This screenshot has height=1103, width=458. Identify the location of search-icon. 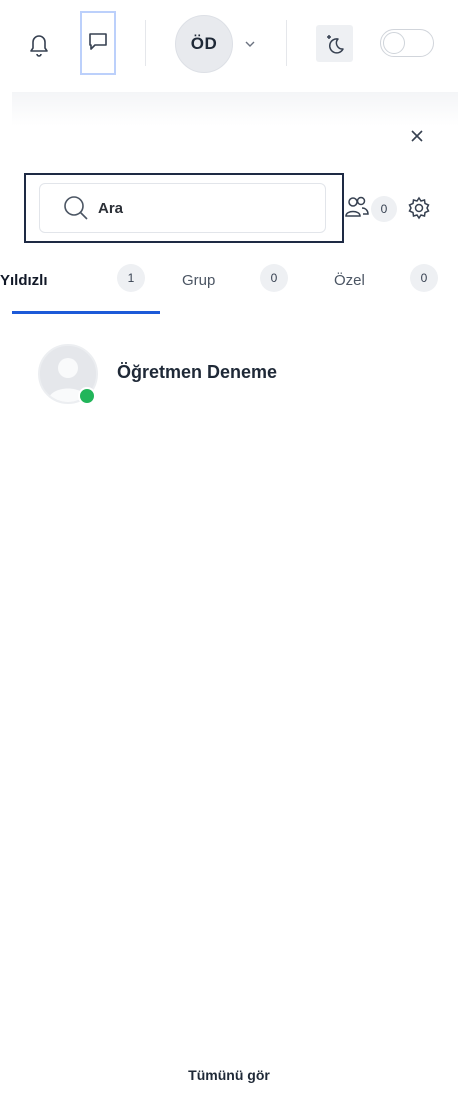
(76, 208).